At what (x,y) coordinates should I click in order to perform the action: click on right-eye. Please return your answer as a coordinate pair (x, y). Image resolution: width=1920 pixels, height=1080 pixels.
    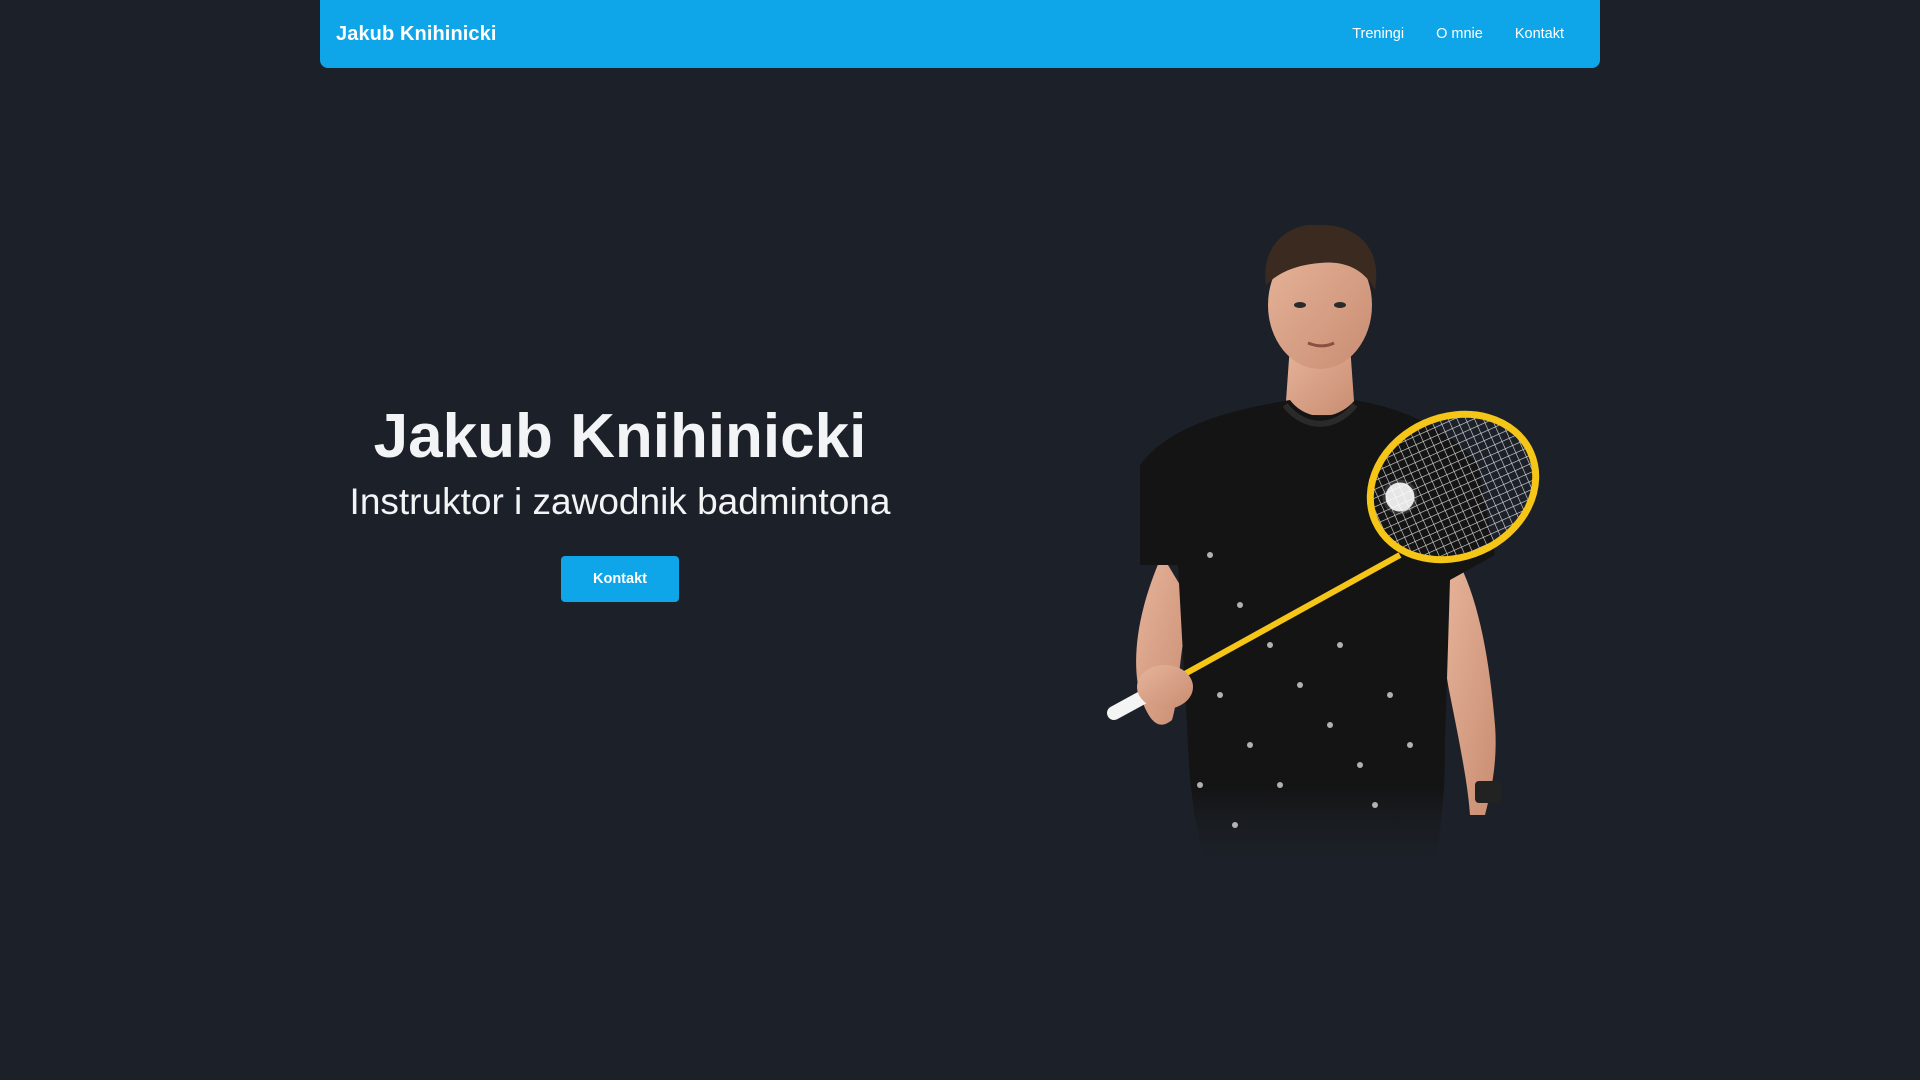
    Looking at the image, I should click on (1340, 305).